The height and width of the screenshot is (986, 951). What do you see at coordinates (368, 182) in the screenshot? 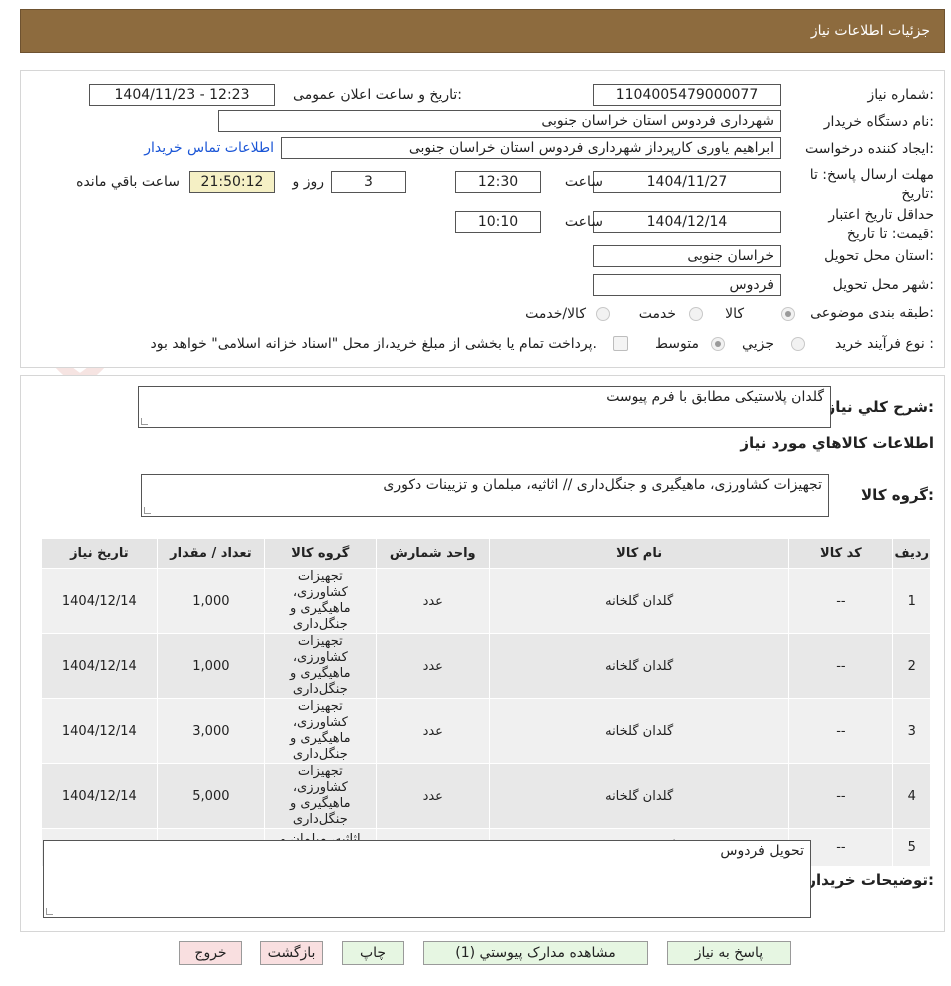
I see `days-field: 3` at bounding box center [368, 182].